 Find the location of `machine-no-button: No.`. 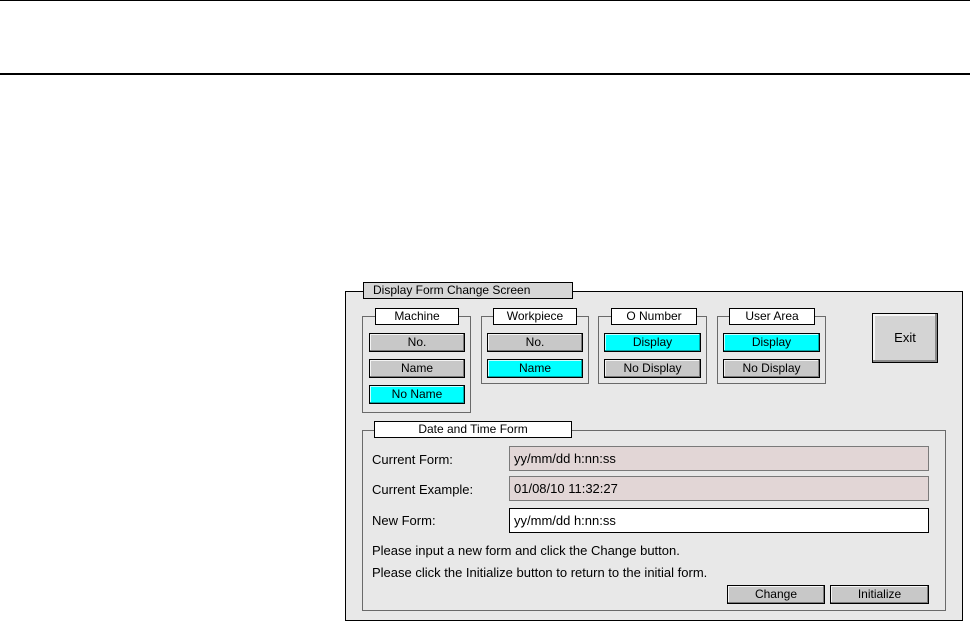

machine-no-button: No. is located at coordinates (417, 342).